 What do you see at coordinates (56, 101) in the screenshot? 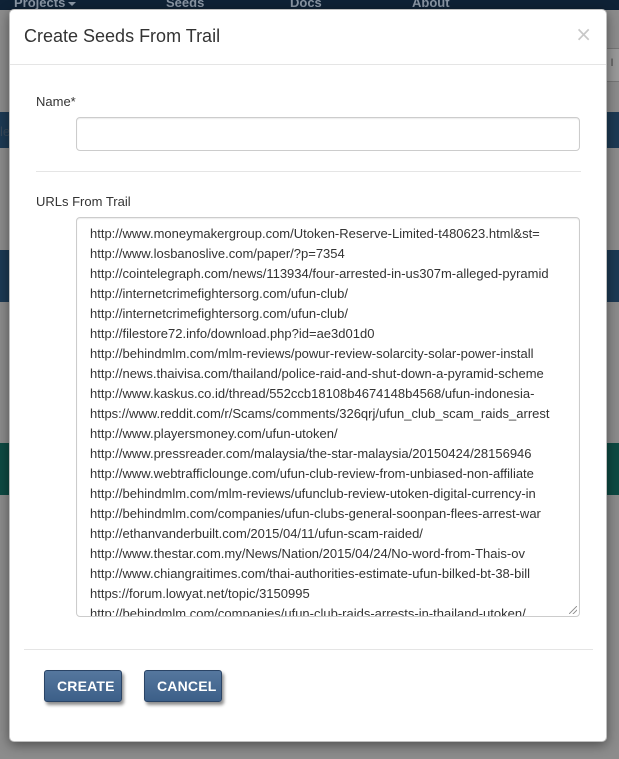
I see `name-label: Name*` at bounding box center [56, 101].